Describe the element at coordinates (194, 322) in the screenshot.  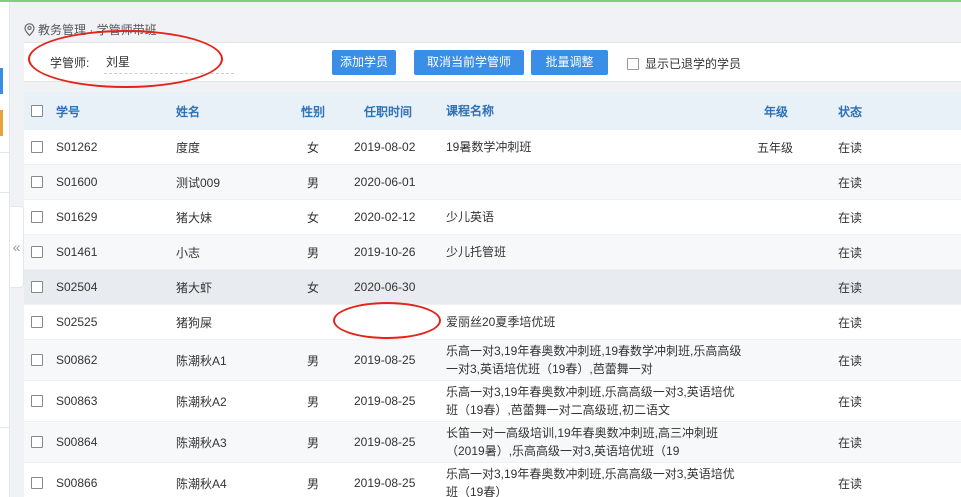
I see `cell-name: 猪狗屎` at that location.